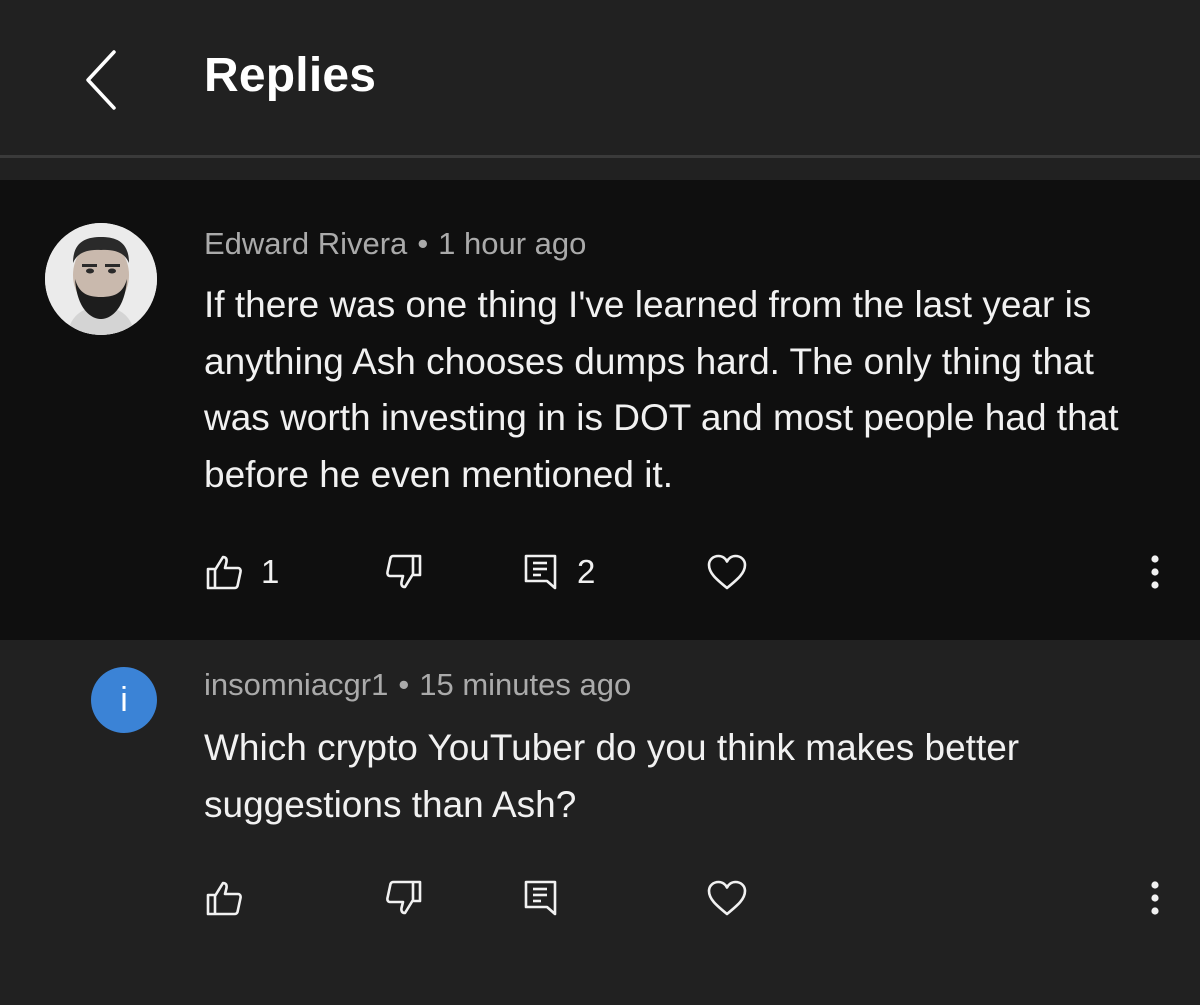 The height and width of the screenshot is (1005, 1200). Describe the element at coordinates (600, 572) in the screenshot. I see `comment-actions: 1 2` at that location.